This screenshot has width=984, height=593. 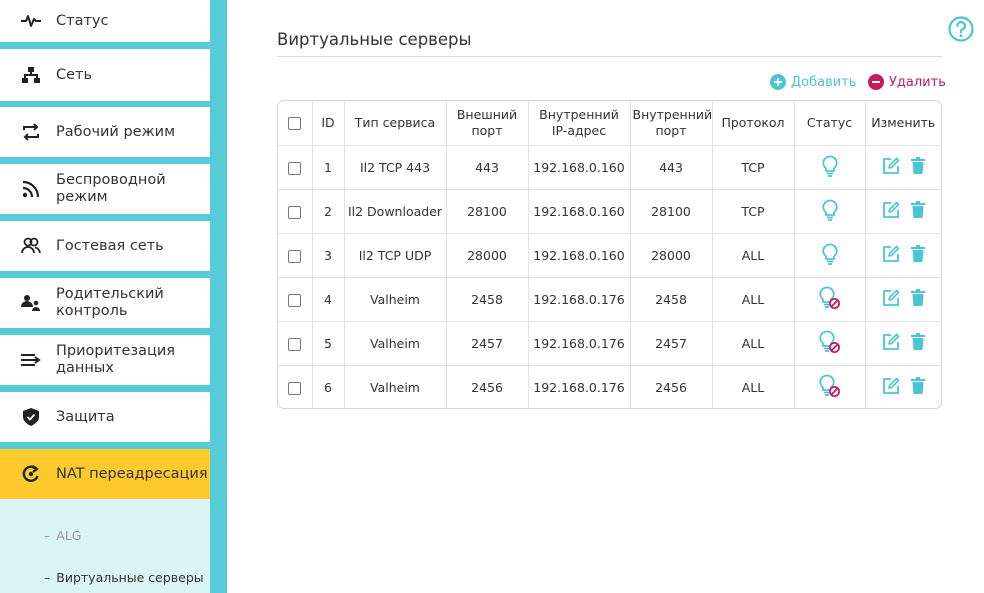 I want to click on cell-internal-port: 2458, so click(x=671, y=299).